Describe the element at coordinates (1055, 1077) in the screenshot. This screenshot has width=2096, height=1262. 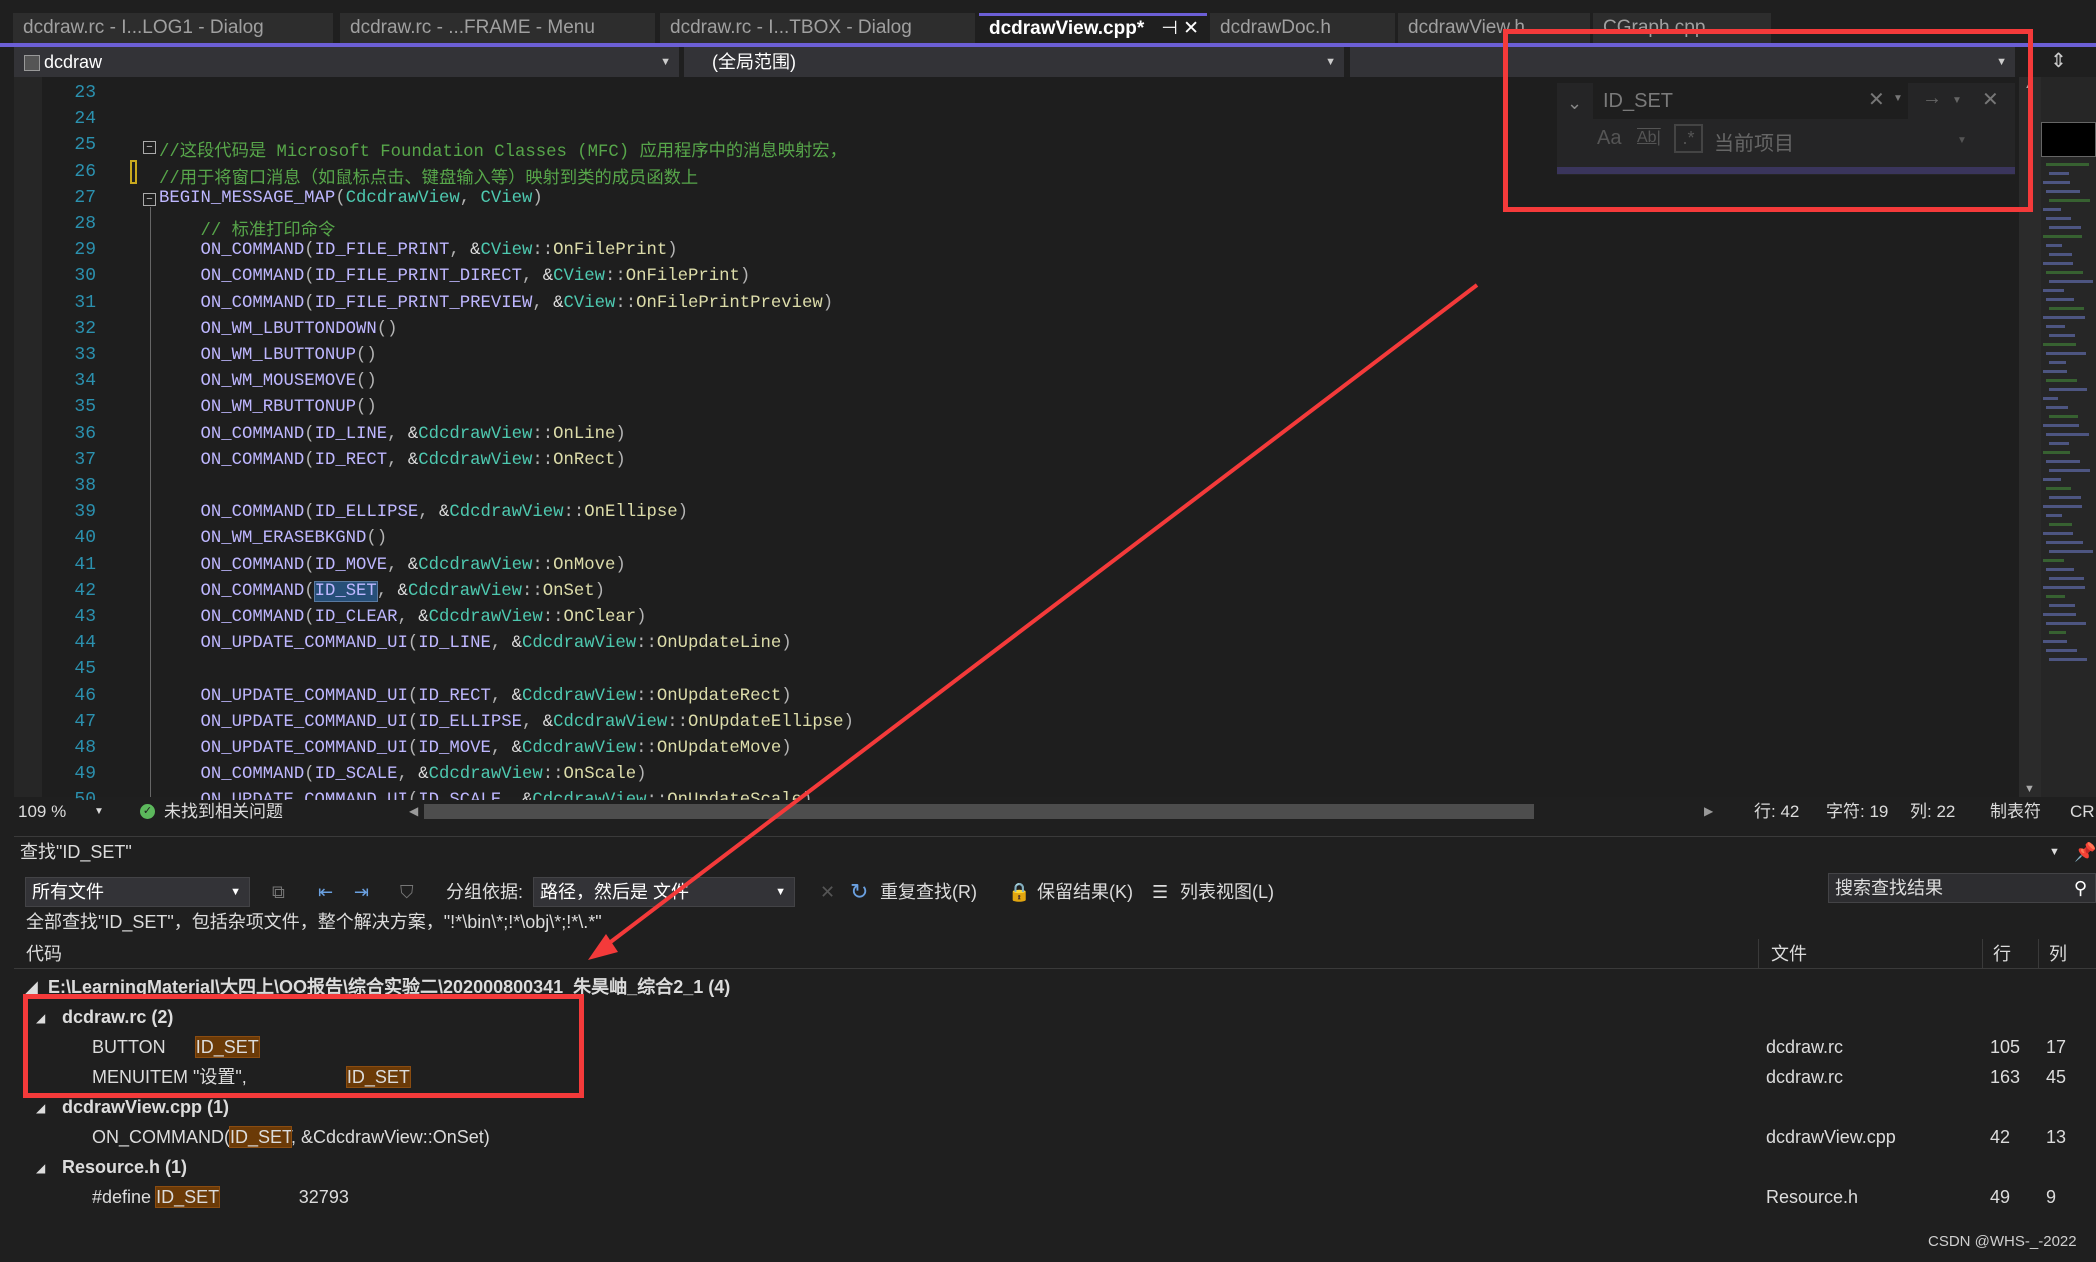
I see `result-item: MENUITEM "设置", ID_SET dcdraw.rc 163 45` at that location.